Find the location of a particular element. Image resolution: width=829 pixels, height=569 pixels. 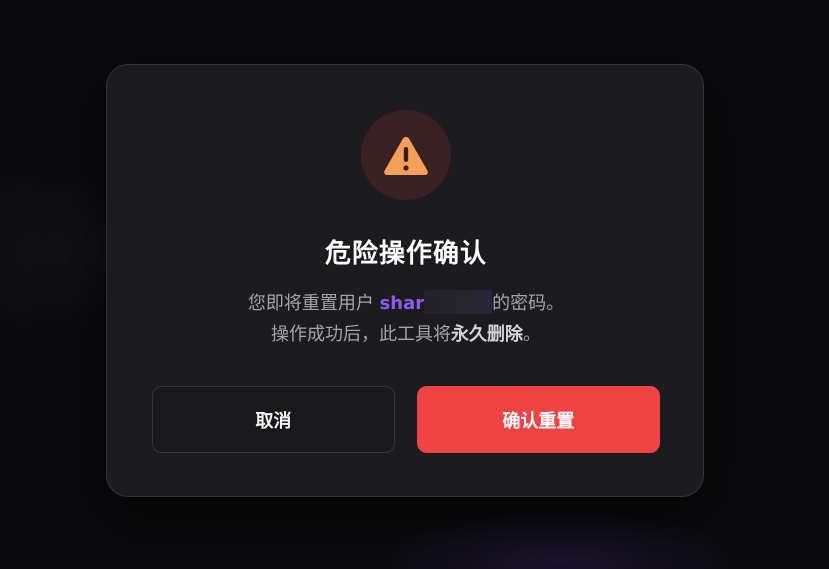

dialog-message: 您即将重置用户 shar 的密码。 操作成功后，此工具将永久删除。 is located at coordinates (406, 319).